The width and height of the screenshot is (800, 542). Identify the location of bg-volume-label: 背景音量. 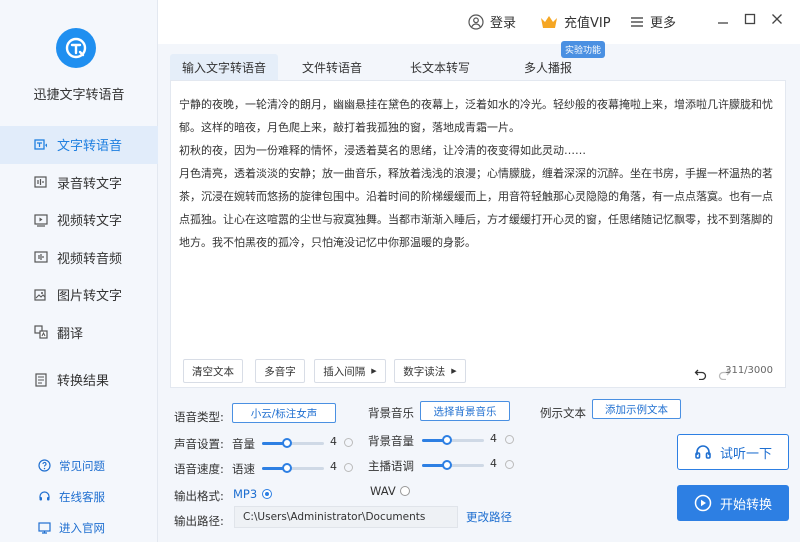
(391, 441).